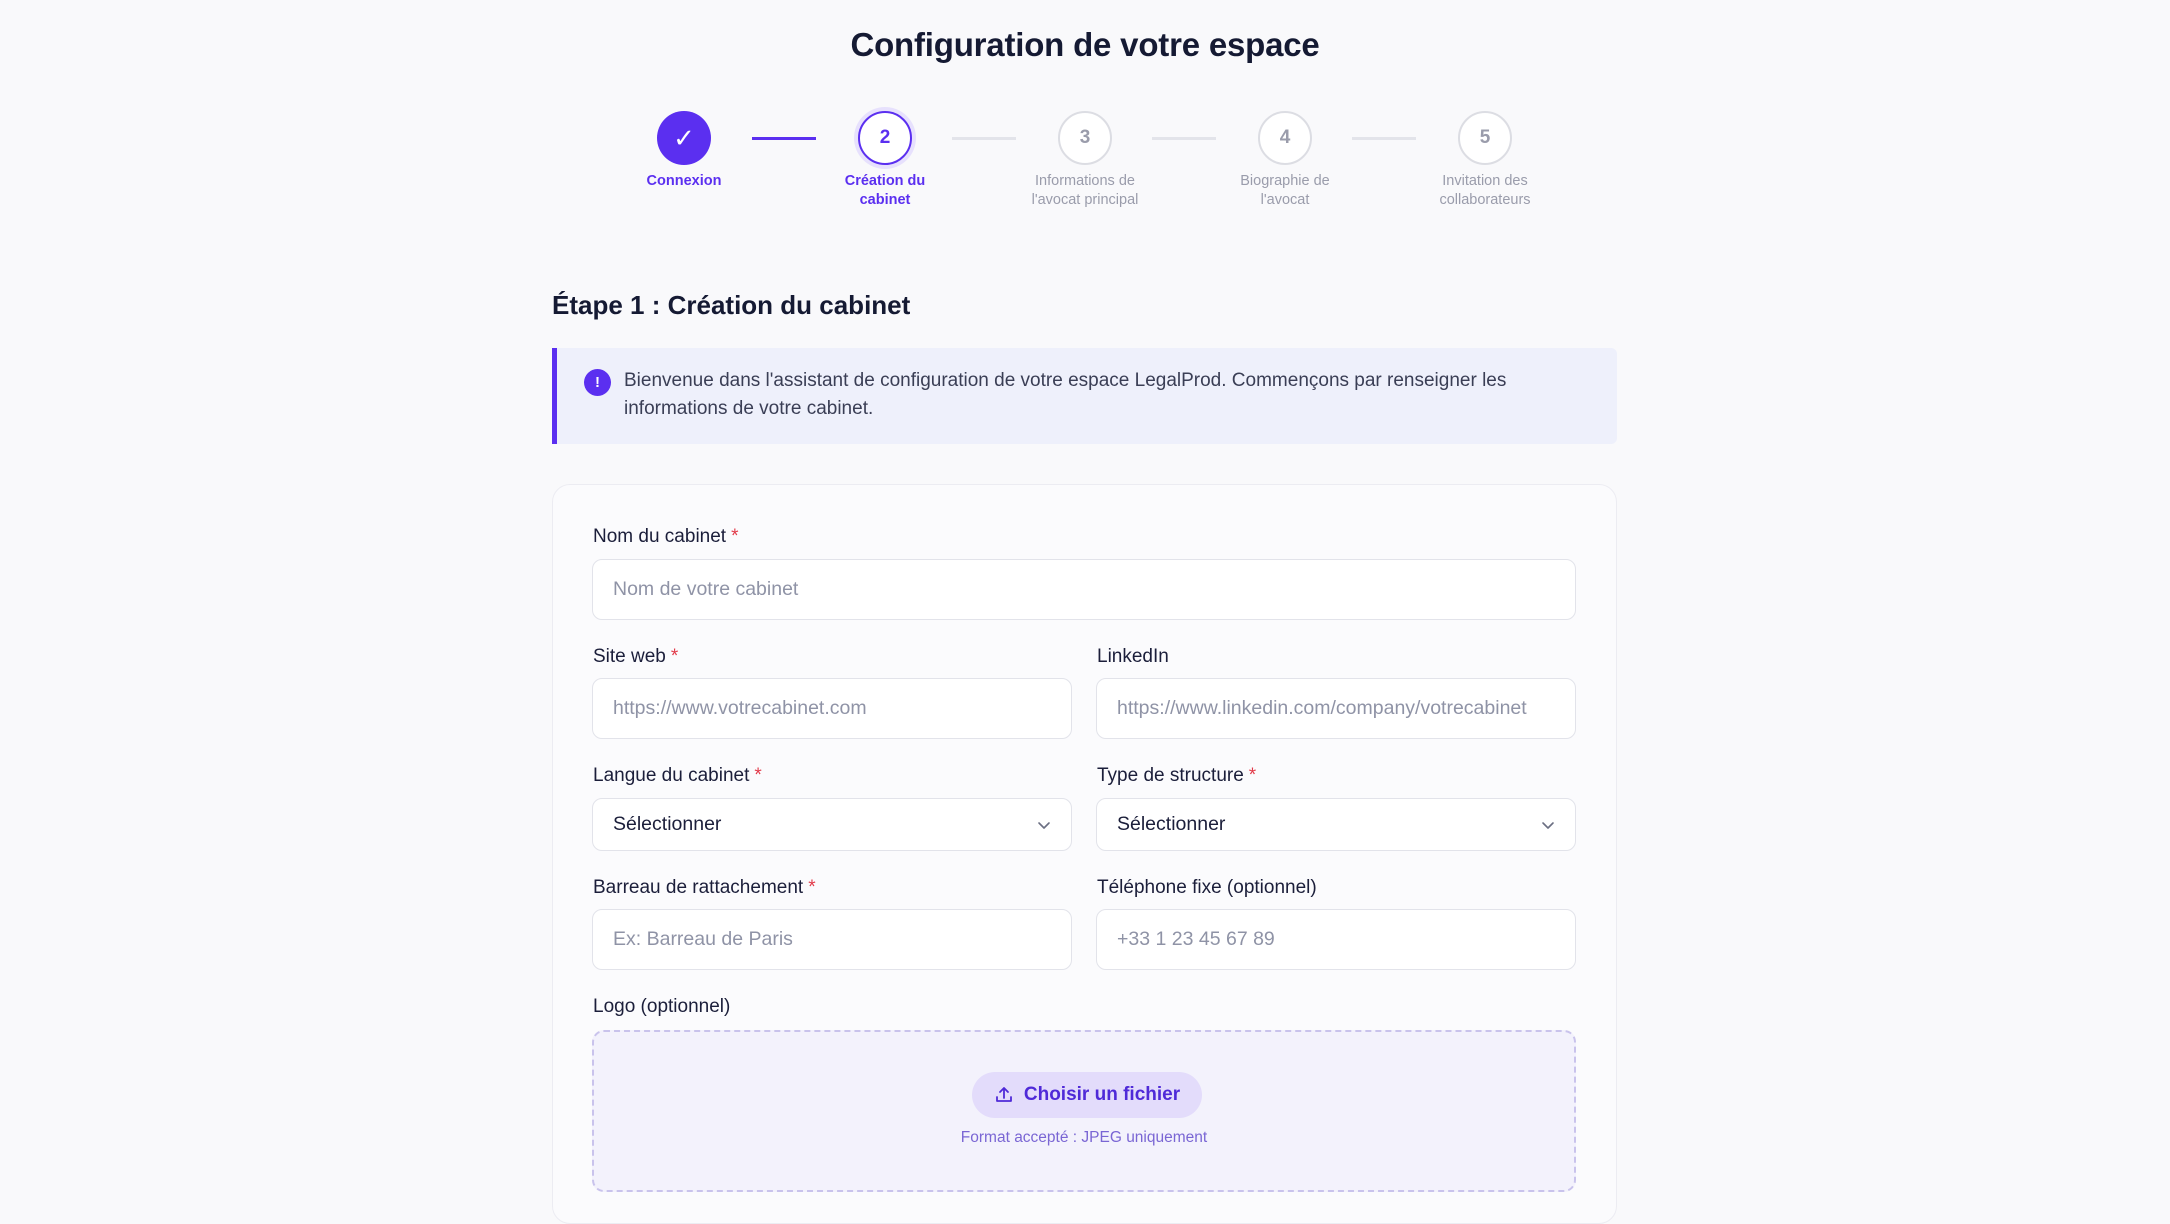 The image size is (2170, 1224). I want to click on step-label: Connexion, so click(684, 181).